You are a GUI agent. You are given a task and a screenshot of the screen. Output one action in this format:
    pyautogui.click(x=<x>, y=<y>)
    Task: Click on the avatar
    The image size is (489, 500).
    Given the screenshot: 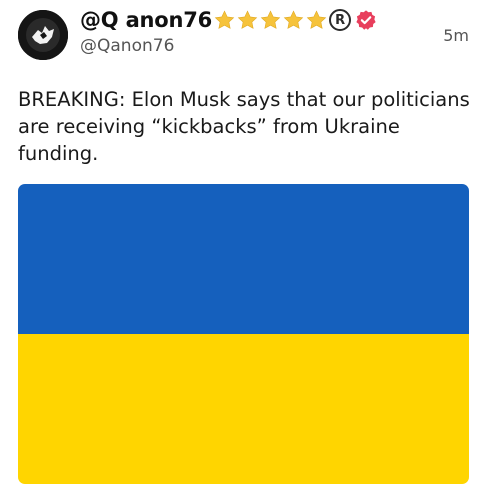 What is the action you would take?
    pyautogui.click(x=43, y=35)
    